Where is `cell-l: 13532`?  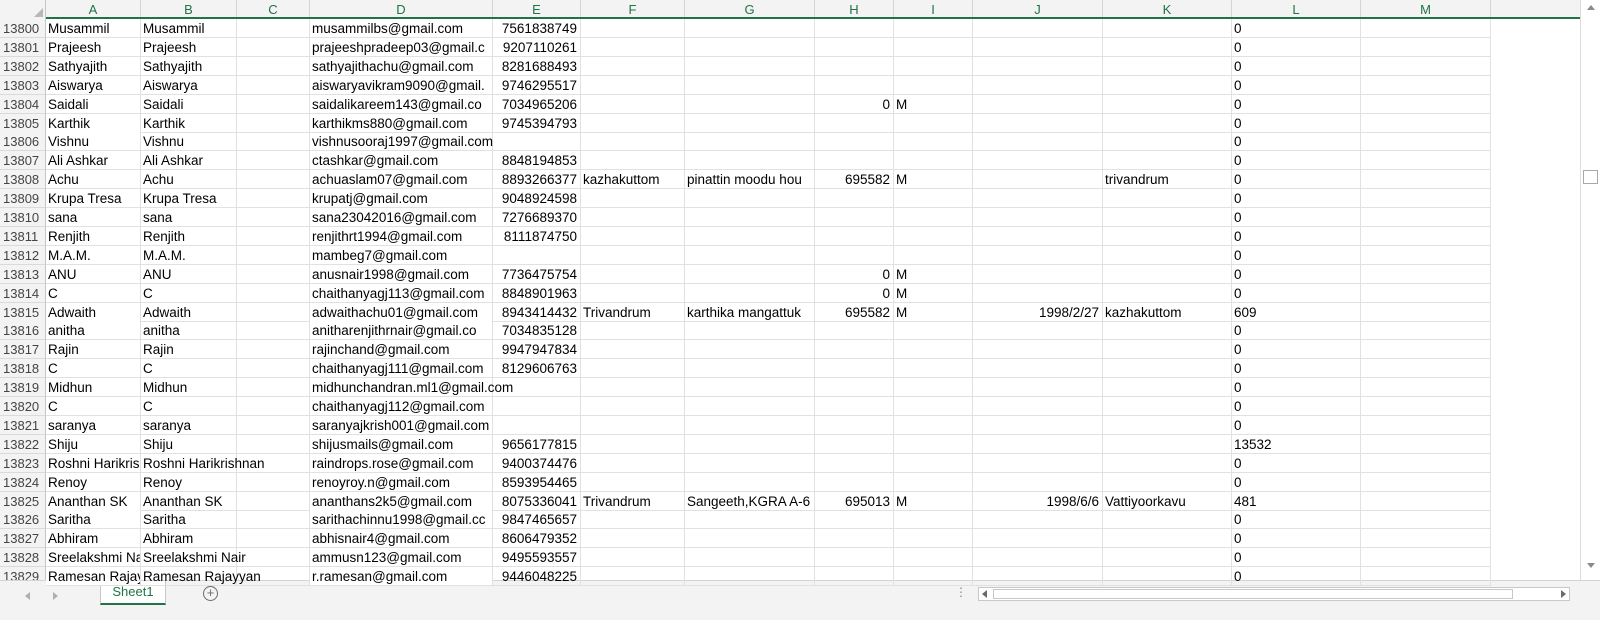 cell-l: 13532 is located at coordinates (1296, 444).